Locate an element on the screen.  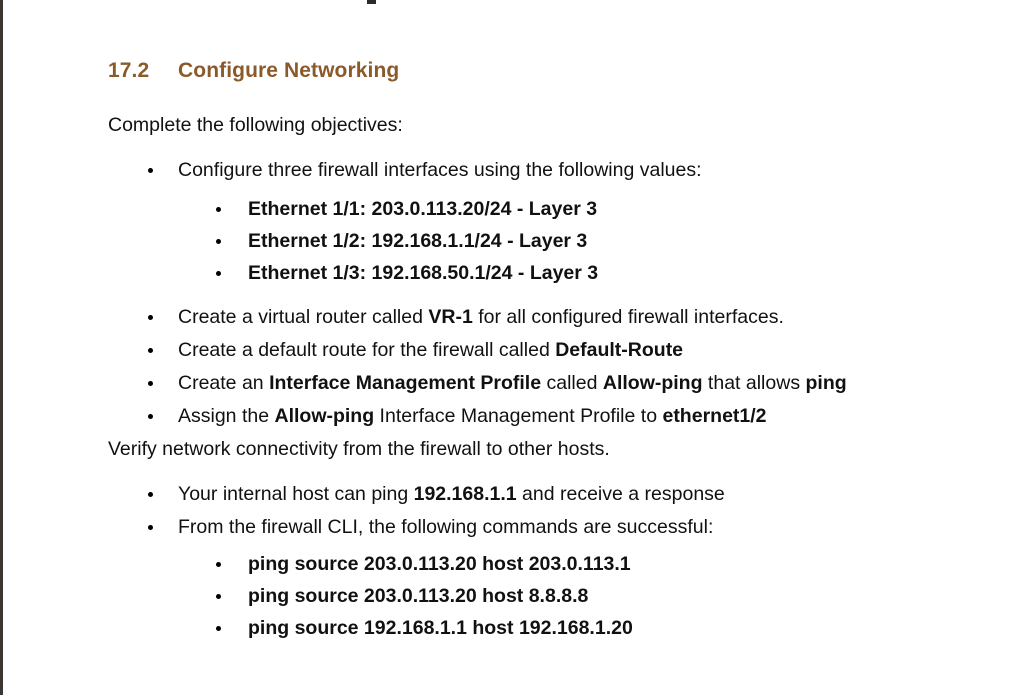
list-item-text: Interface Management Profile to is located at coordinates (518, 416).